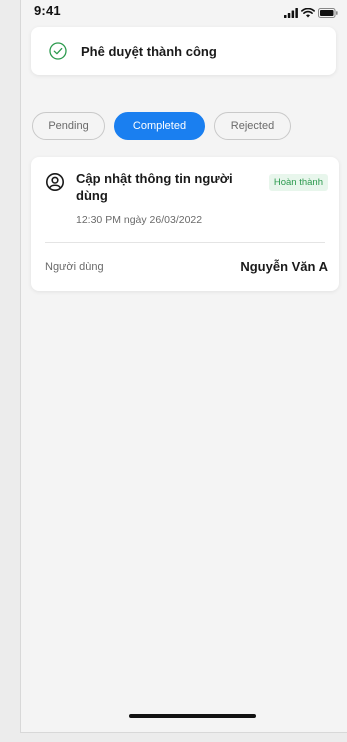 The width and height of the screenshot is (347, 742). I want to click on tab-completed: Completed, so click(159, 126).